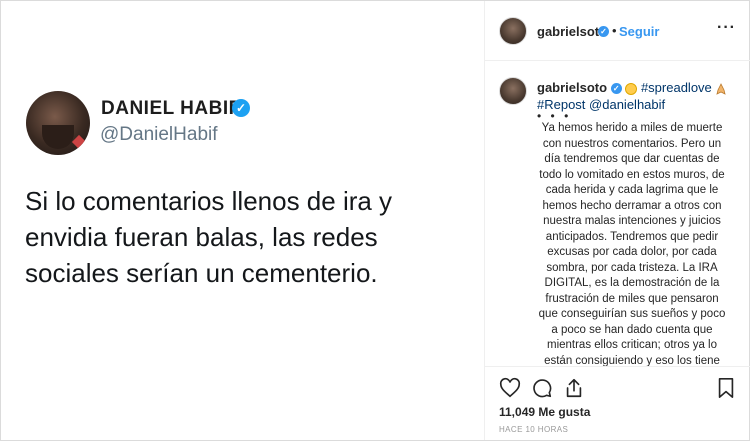  Describe the element at coordinates (617, 403) in the screenshot. I see `post-actions: 11,049 Me gusta HACE 10 HORAS` at that location.